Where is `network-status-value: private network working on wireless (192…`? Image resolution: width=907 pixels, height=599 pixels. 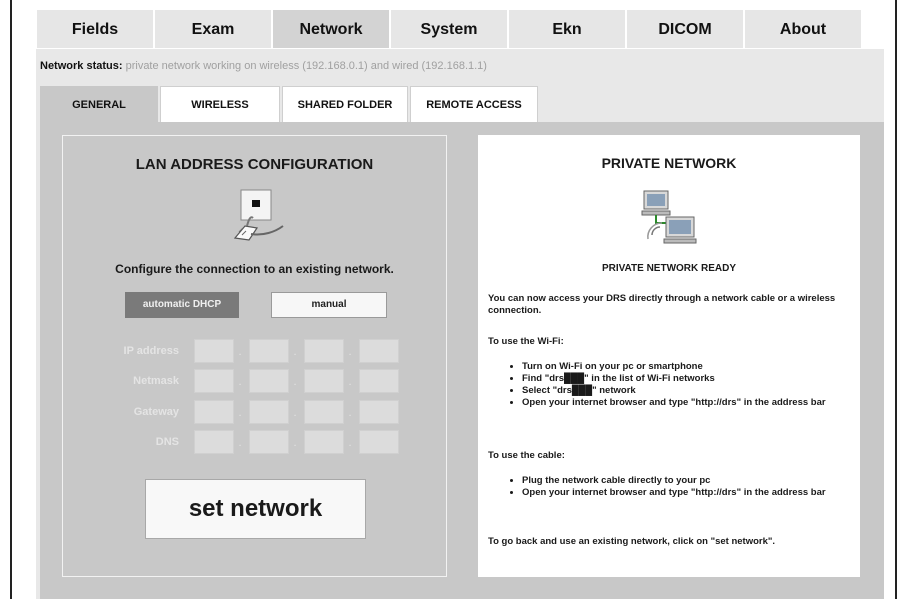
network-status-value: private network working on wireless (192… is located at coordinates (306, 66).